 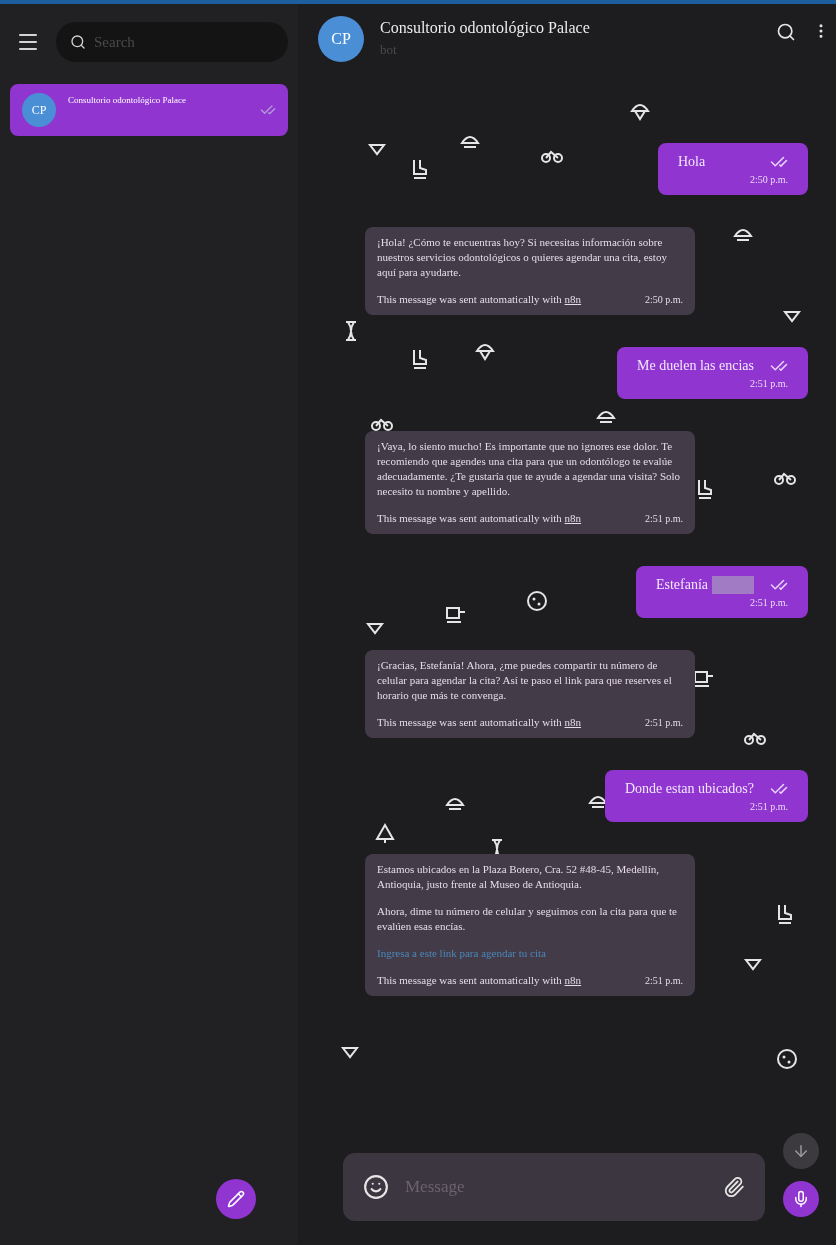 What do you see at coordinates (149, 110) in the screenshot?
I see `chat-list-item: CP Consultorio odontológico Palace` at bounding box center [149, 110].